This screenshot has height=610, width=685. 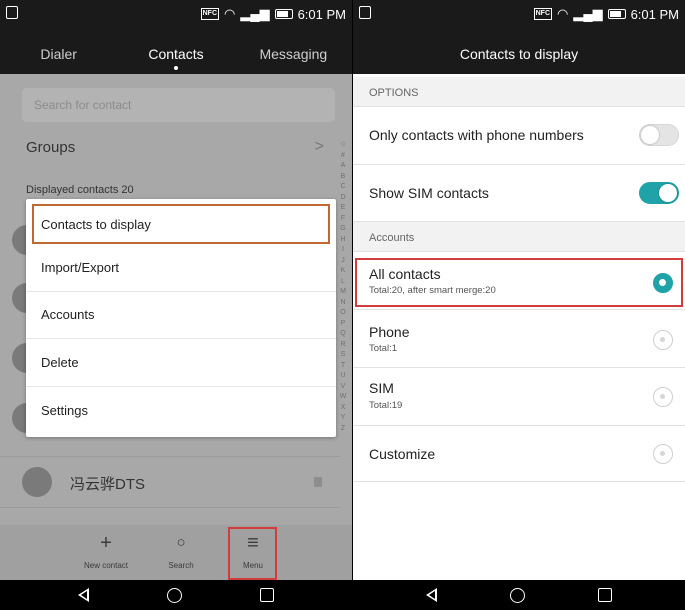 I want to click on groups-row: Groups >, so click(x=170, y=149).